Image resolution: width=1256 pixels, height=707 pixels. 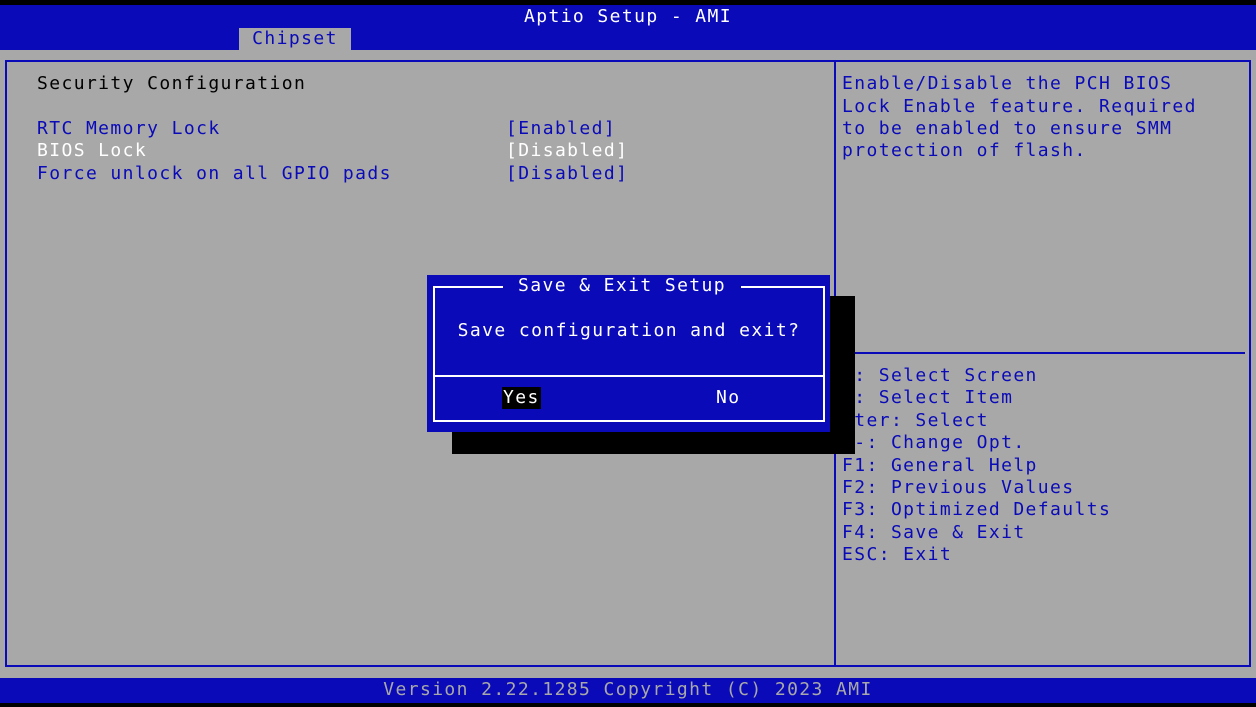 What do you see at coordinates (915, 420) in the screenshot?
I see `key-hint-enter: nter: Select` at bounding box center [915, 420].